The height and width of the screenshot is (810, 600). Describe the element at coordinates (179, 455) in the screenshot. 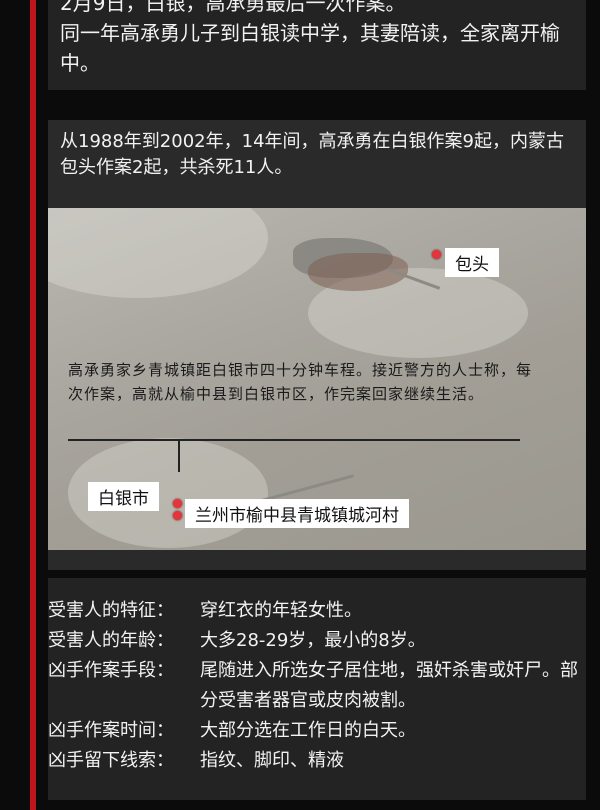

I see `annotation-tick` at that location.